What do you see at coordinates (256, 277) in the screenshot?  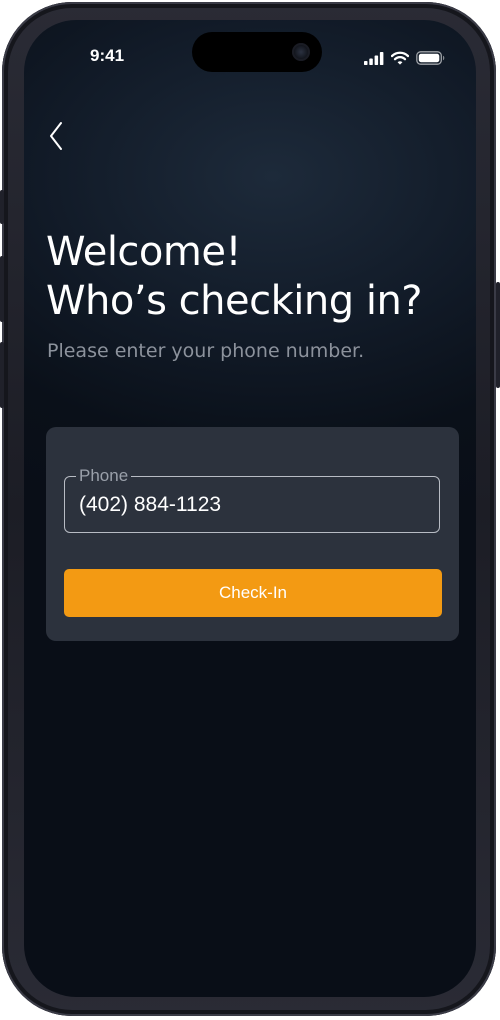 I see `page-title: Welcome! Who’s checking in?` at bounding box center [256, 277].